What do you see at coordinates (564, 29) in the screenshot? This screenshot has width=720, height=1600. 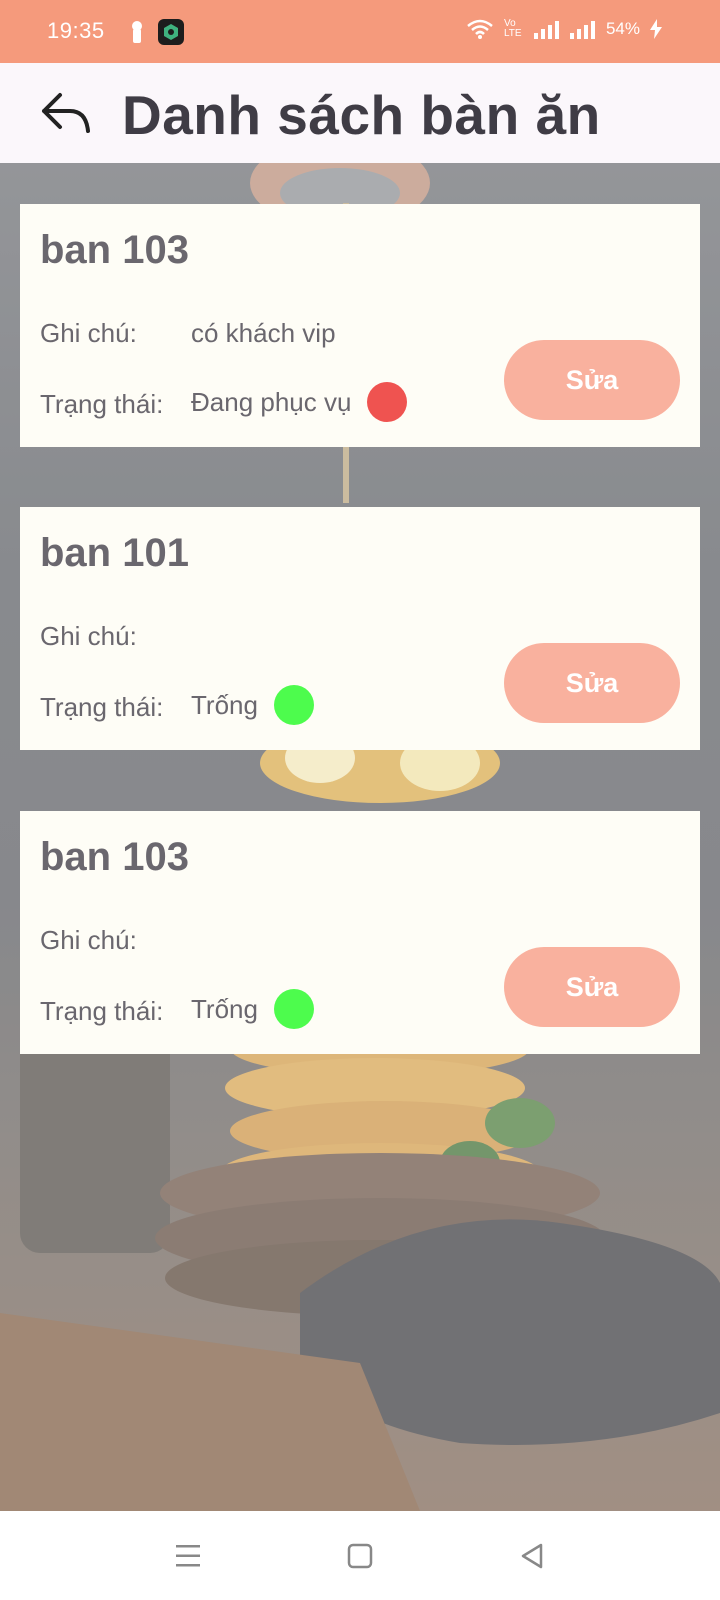 I see `status-icons: Vo LTE 54%` at bounding box center [564, 29].